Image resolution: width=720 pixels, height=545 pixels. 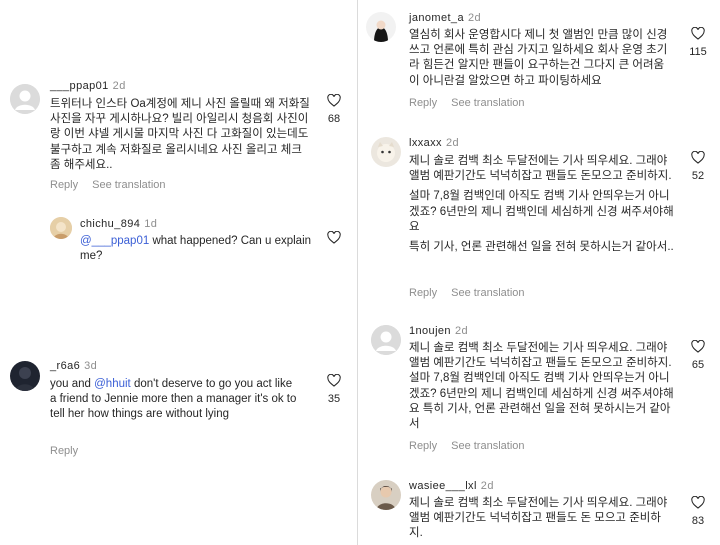 I want to click on like-control: 35, so click(x=334, y=389).